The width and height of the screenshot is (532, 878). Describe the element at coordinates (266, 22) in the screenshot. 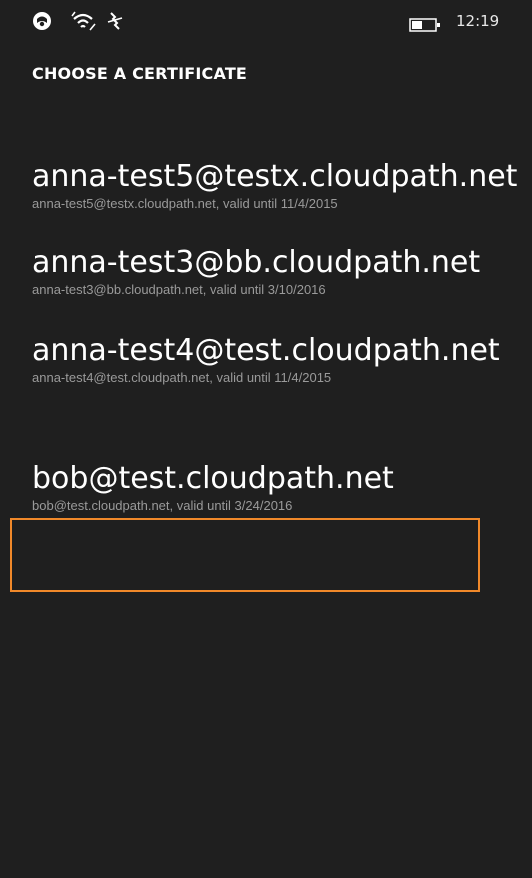

I see `status-bar: 12:19` at that location.